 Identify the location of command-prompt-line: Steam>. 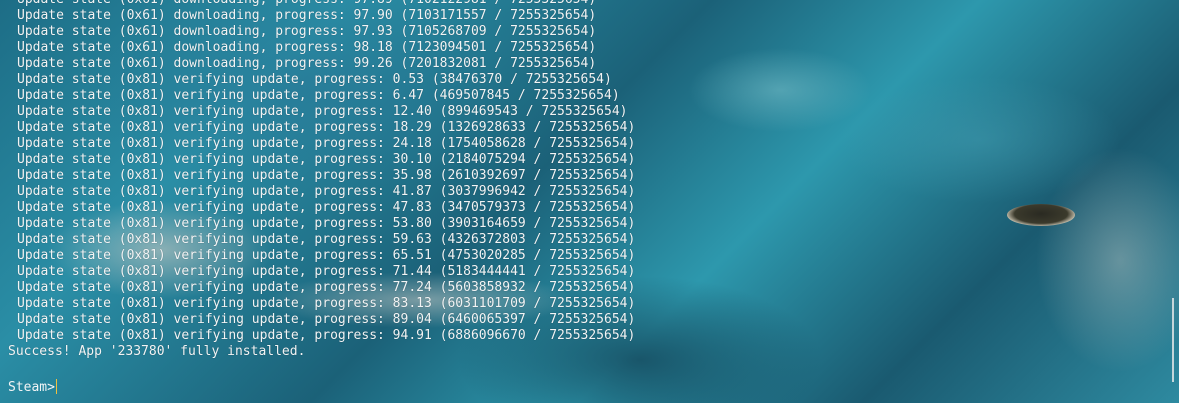
(32, 387).